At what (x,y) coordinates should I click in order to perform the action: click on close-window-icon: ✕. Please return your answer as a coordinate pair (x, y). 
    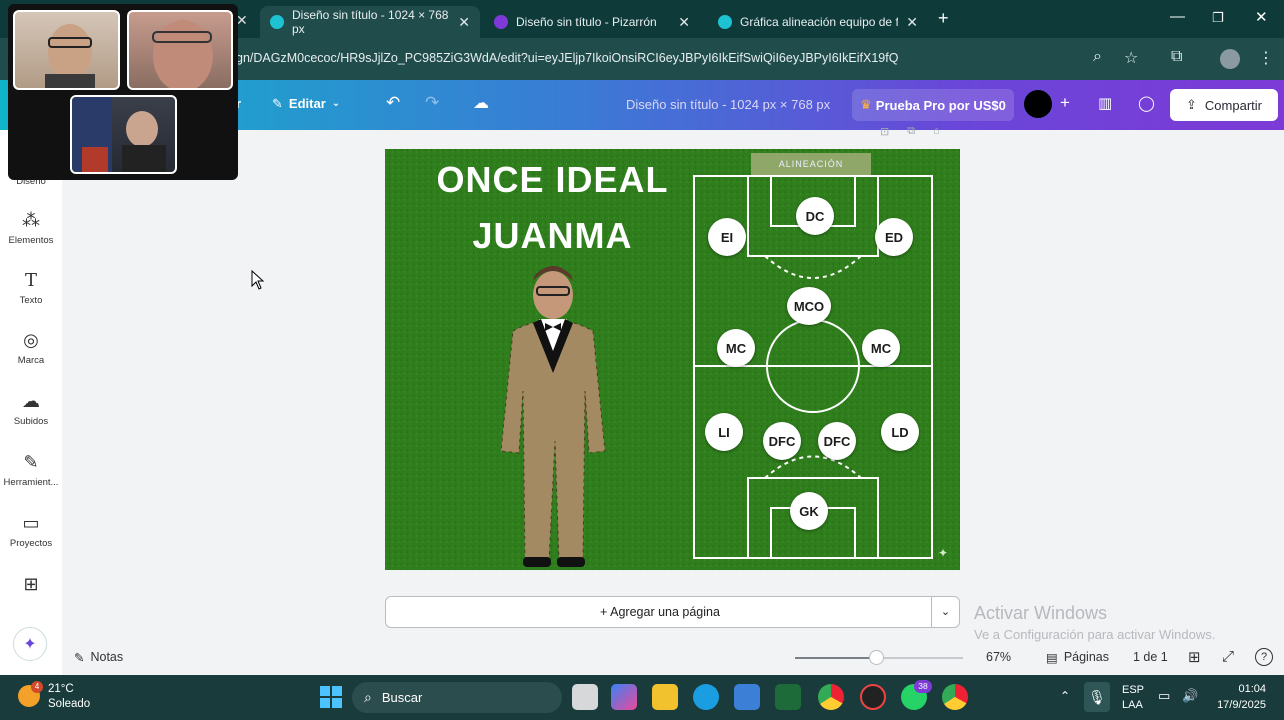
    Looking at the image, I should click on (1261, 17).